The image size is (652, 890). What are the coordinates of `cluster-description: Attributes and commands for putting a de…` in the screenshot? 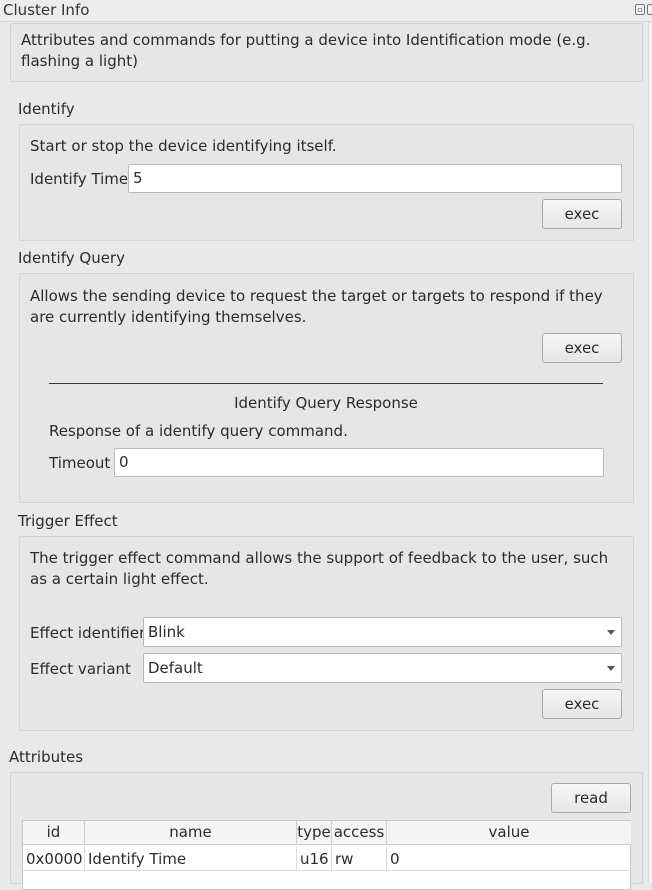 It's located at (306, 50).